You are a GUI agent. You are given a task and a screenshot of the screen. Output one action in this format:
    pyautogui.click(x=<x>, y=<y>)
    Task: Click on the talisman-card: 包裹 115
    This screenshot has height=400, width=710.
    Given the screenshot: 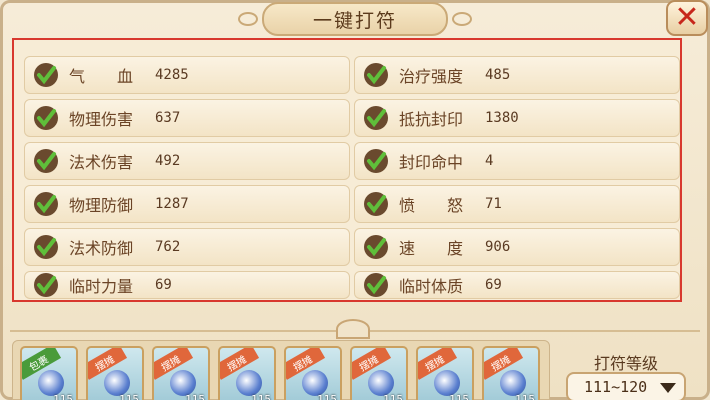 What is the action you would take?
    pyautogui.click(x=49, y=373)
    